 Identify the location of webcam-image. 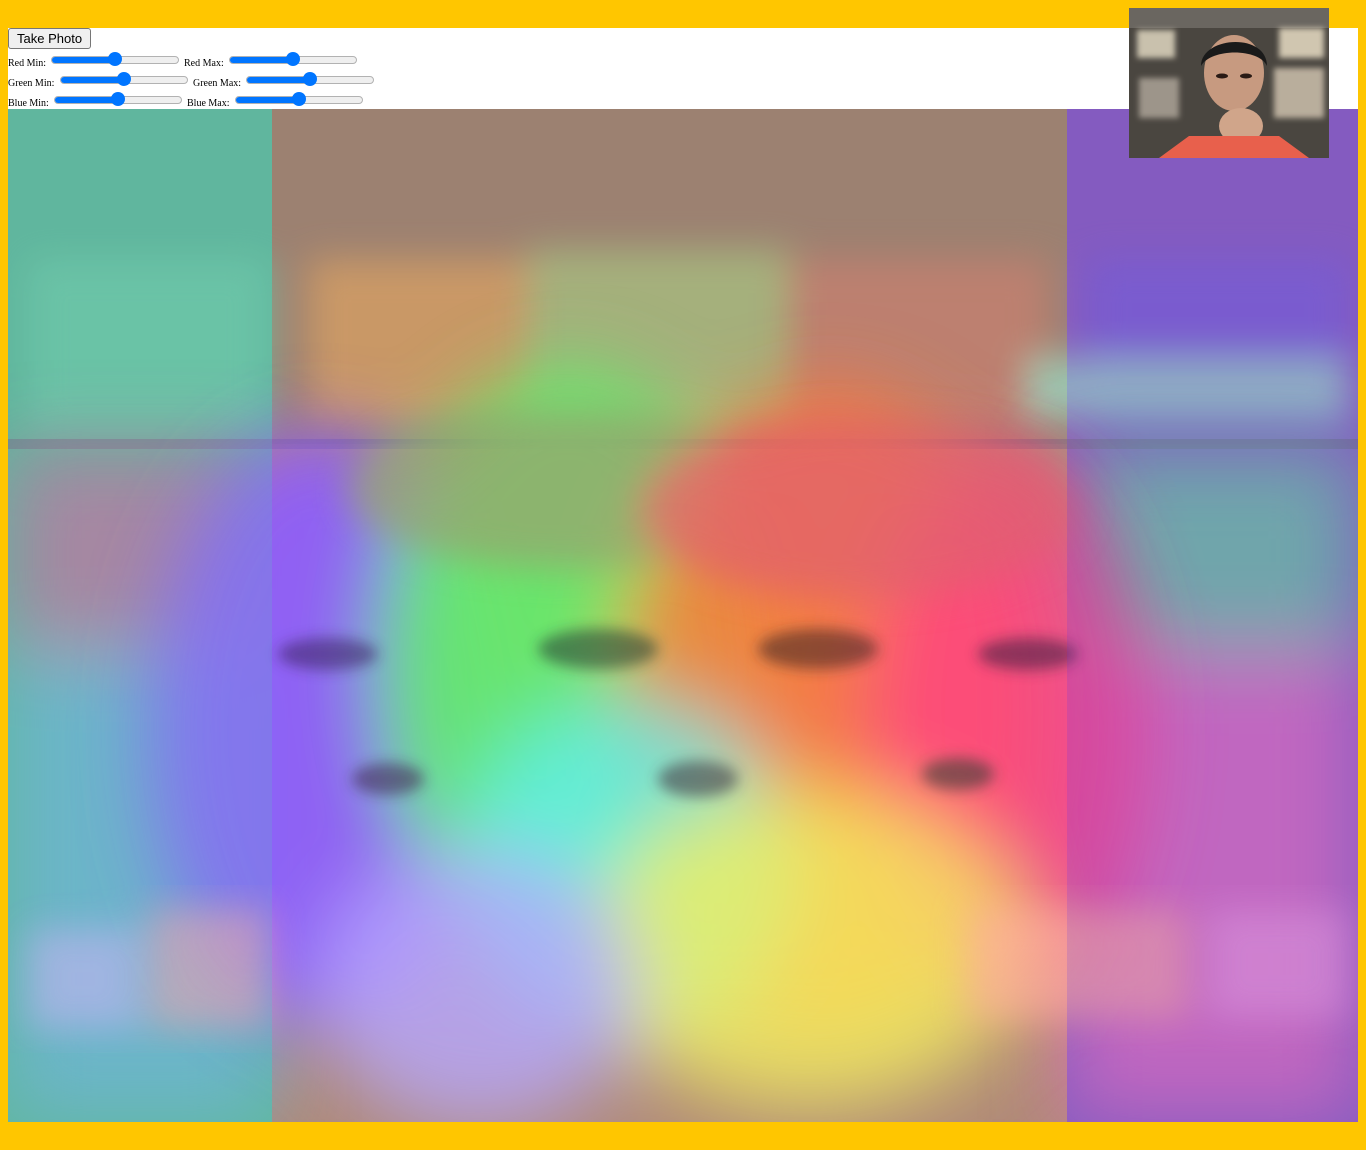
(1229, 83).